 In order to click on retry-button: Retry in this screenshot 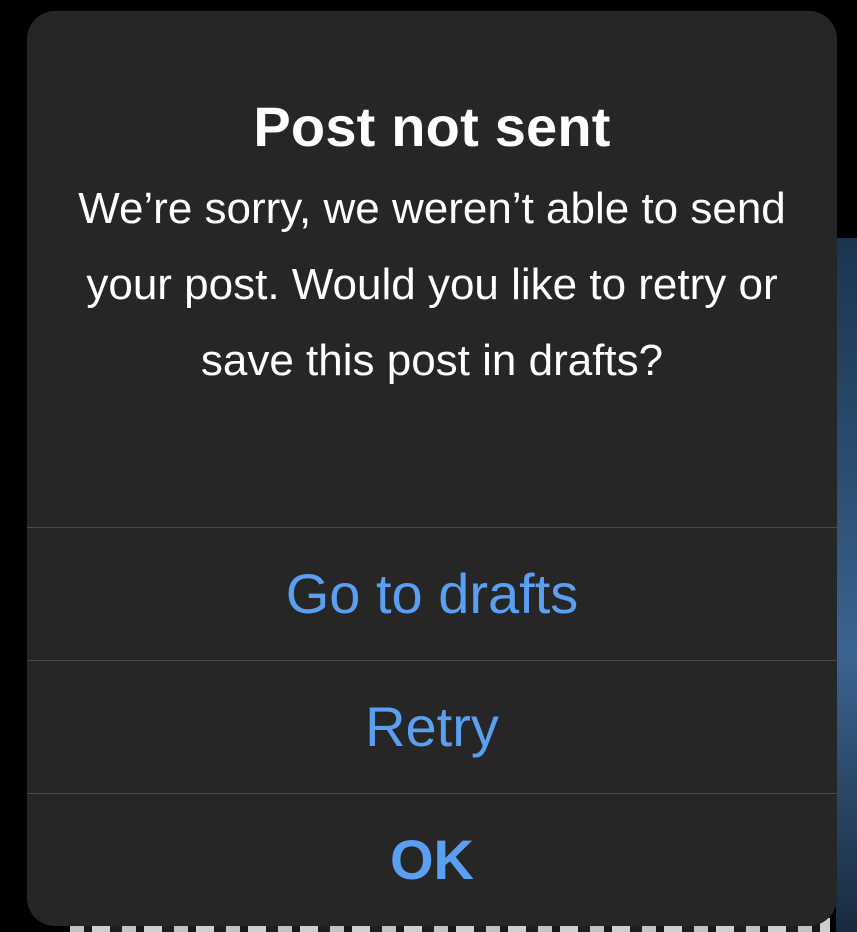, I will do `click(432, 727)`.